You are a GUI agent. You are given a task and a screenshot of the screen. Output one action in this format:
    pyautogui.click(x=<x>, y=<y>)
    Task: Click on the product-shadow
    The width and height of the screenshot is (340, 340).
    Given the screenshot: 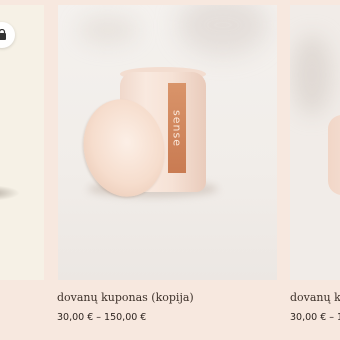 What is the action you would take?
    pyautogui.click(x=10, y=193)
    